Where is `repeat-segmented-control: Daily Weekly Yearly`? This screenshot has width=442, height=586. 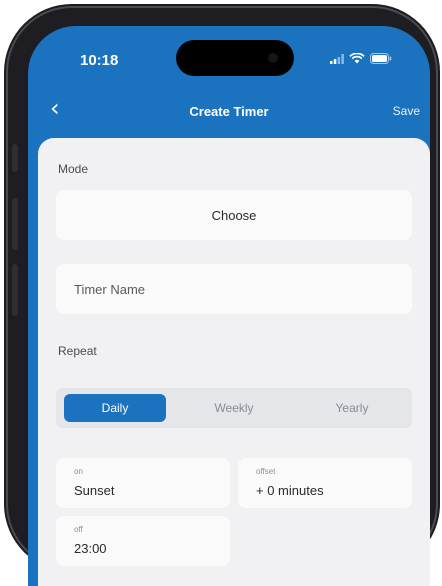
repeat-segmented-control: Daily Weekly Yearly is located at coordinates (234, 408).